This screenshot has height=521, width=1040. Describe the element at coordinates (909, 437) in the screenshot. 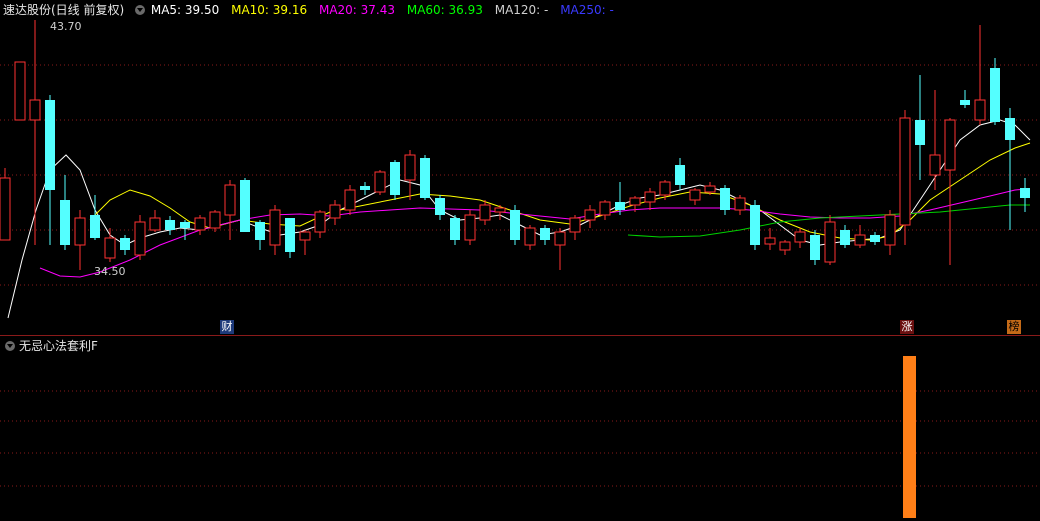

I see `signal-bar` at that location.